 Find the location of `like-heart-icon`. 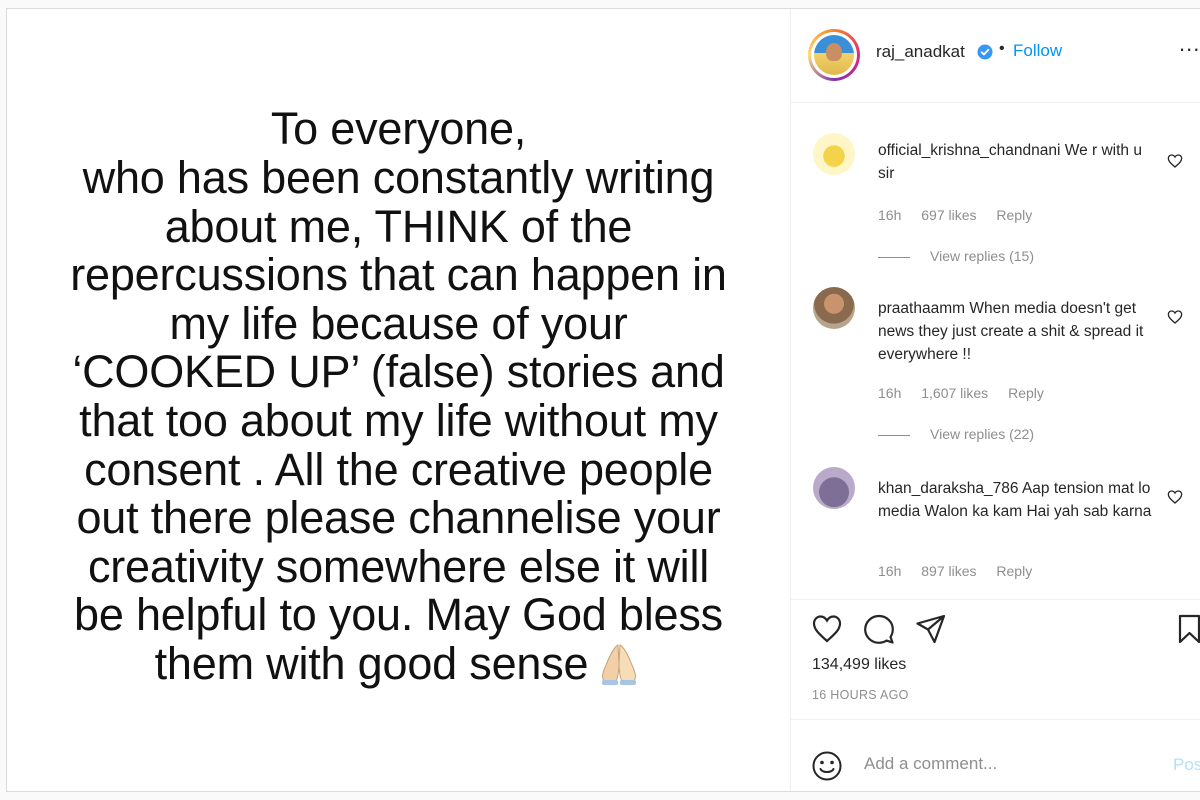

like-heart-icon is located at coordinates (827, 629).